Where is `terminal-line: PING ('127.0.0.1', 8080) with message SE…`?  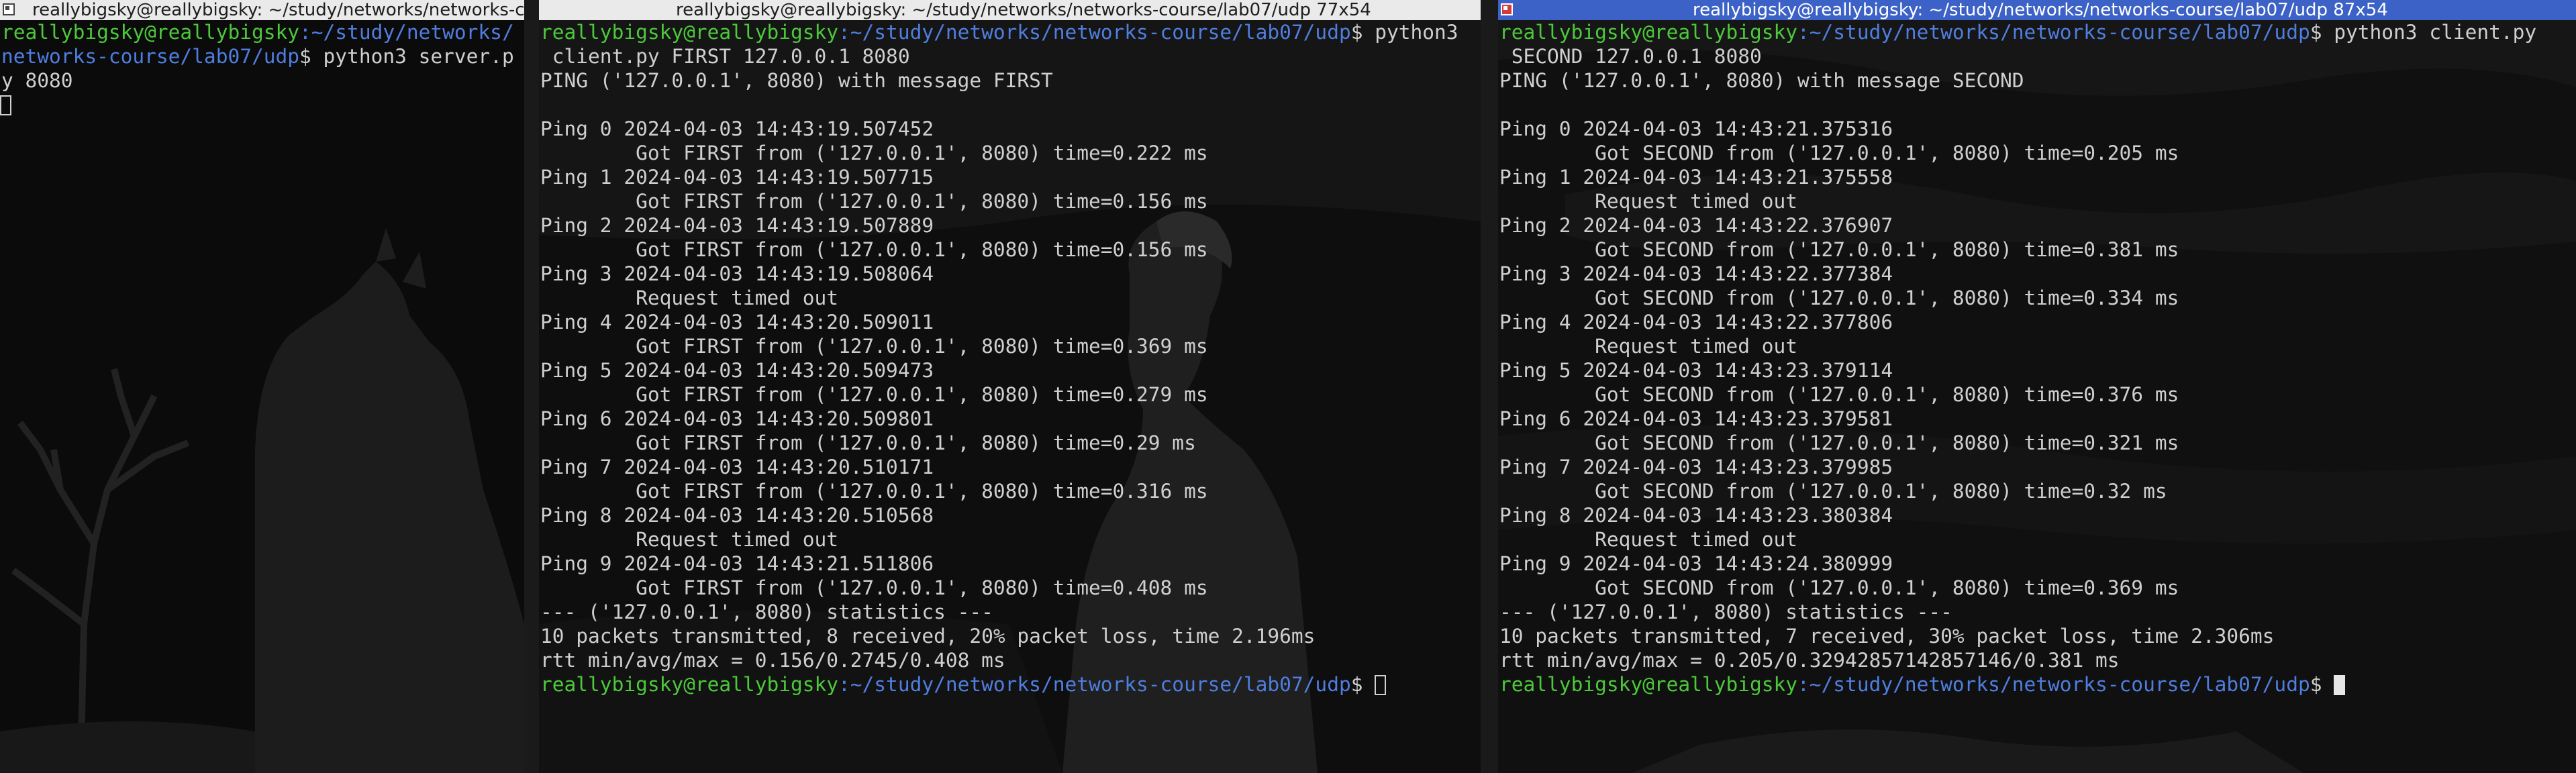 terminal-line: PING ('127.0.0.1', 8080) with message SE… is located at coordinates (2037, 80).